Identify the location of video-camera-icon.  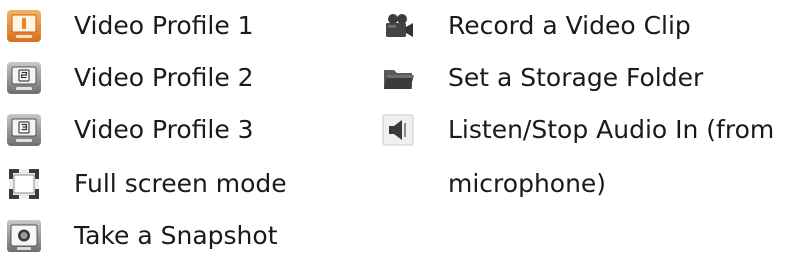
(399, 25).